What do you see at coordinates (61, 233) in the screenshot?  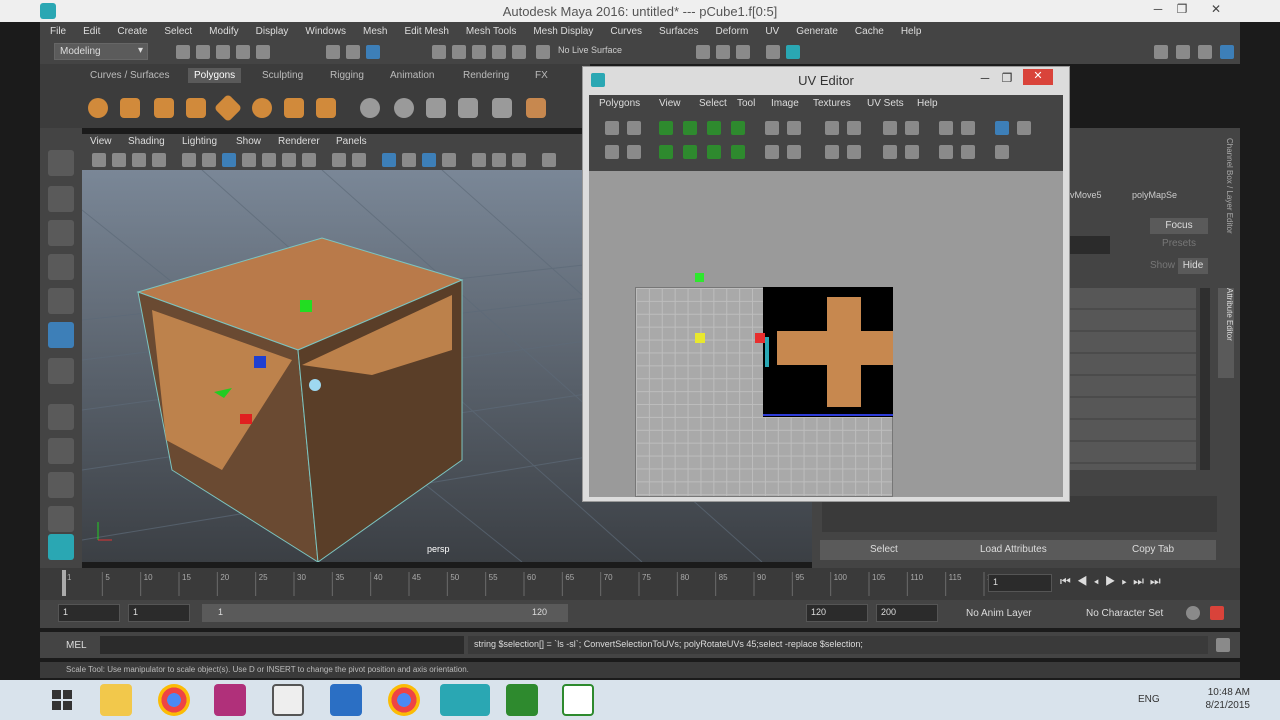 I see `paint-select-tool-icon` at bounding box center [61, 233].